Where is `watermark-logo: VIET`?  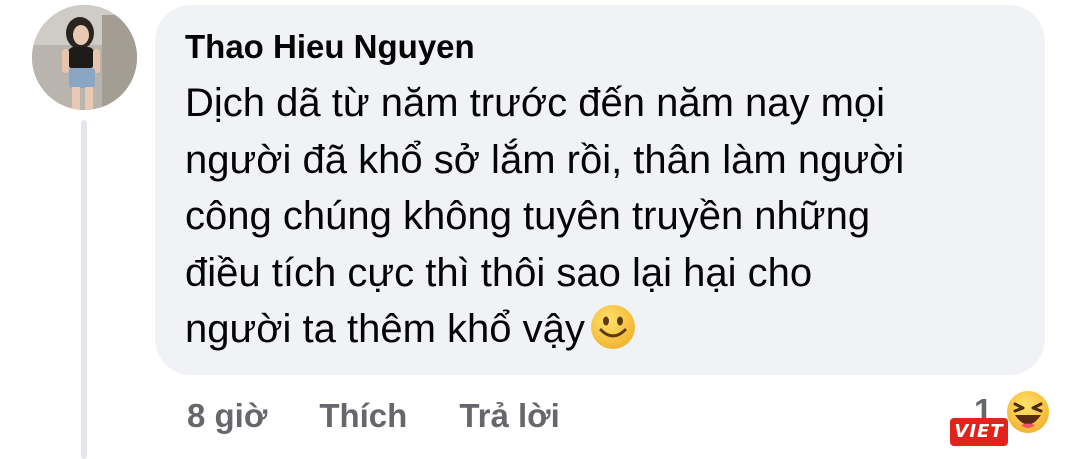
watermark-logo: VIET is located at coordinates (979, 432).